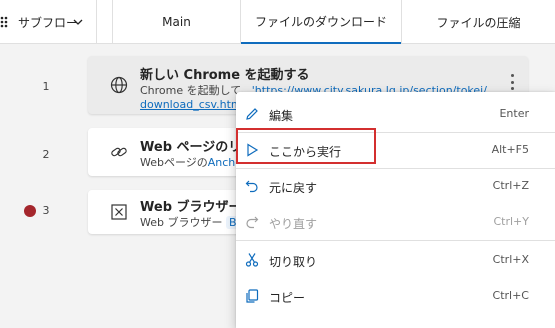  I want to click on tab-label: Main, so click(176, 22).